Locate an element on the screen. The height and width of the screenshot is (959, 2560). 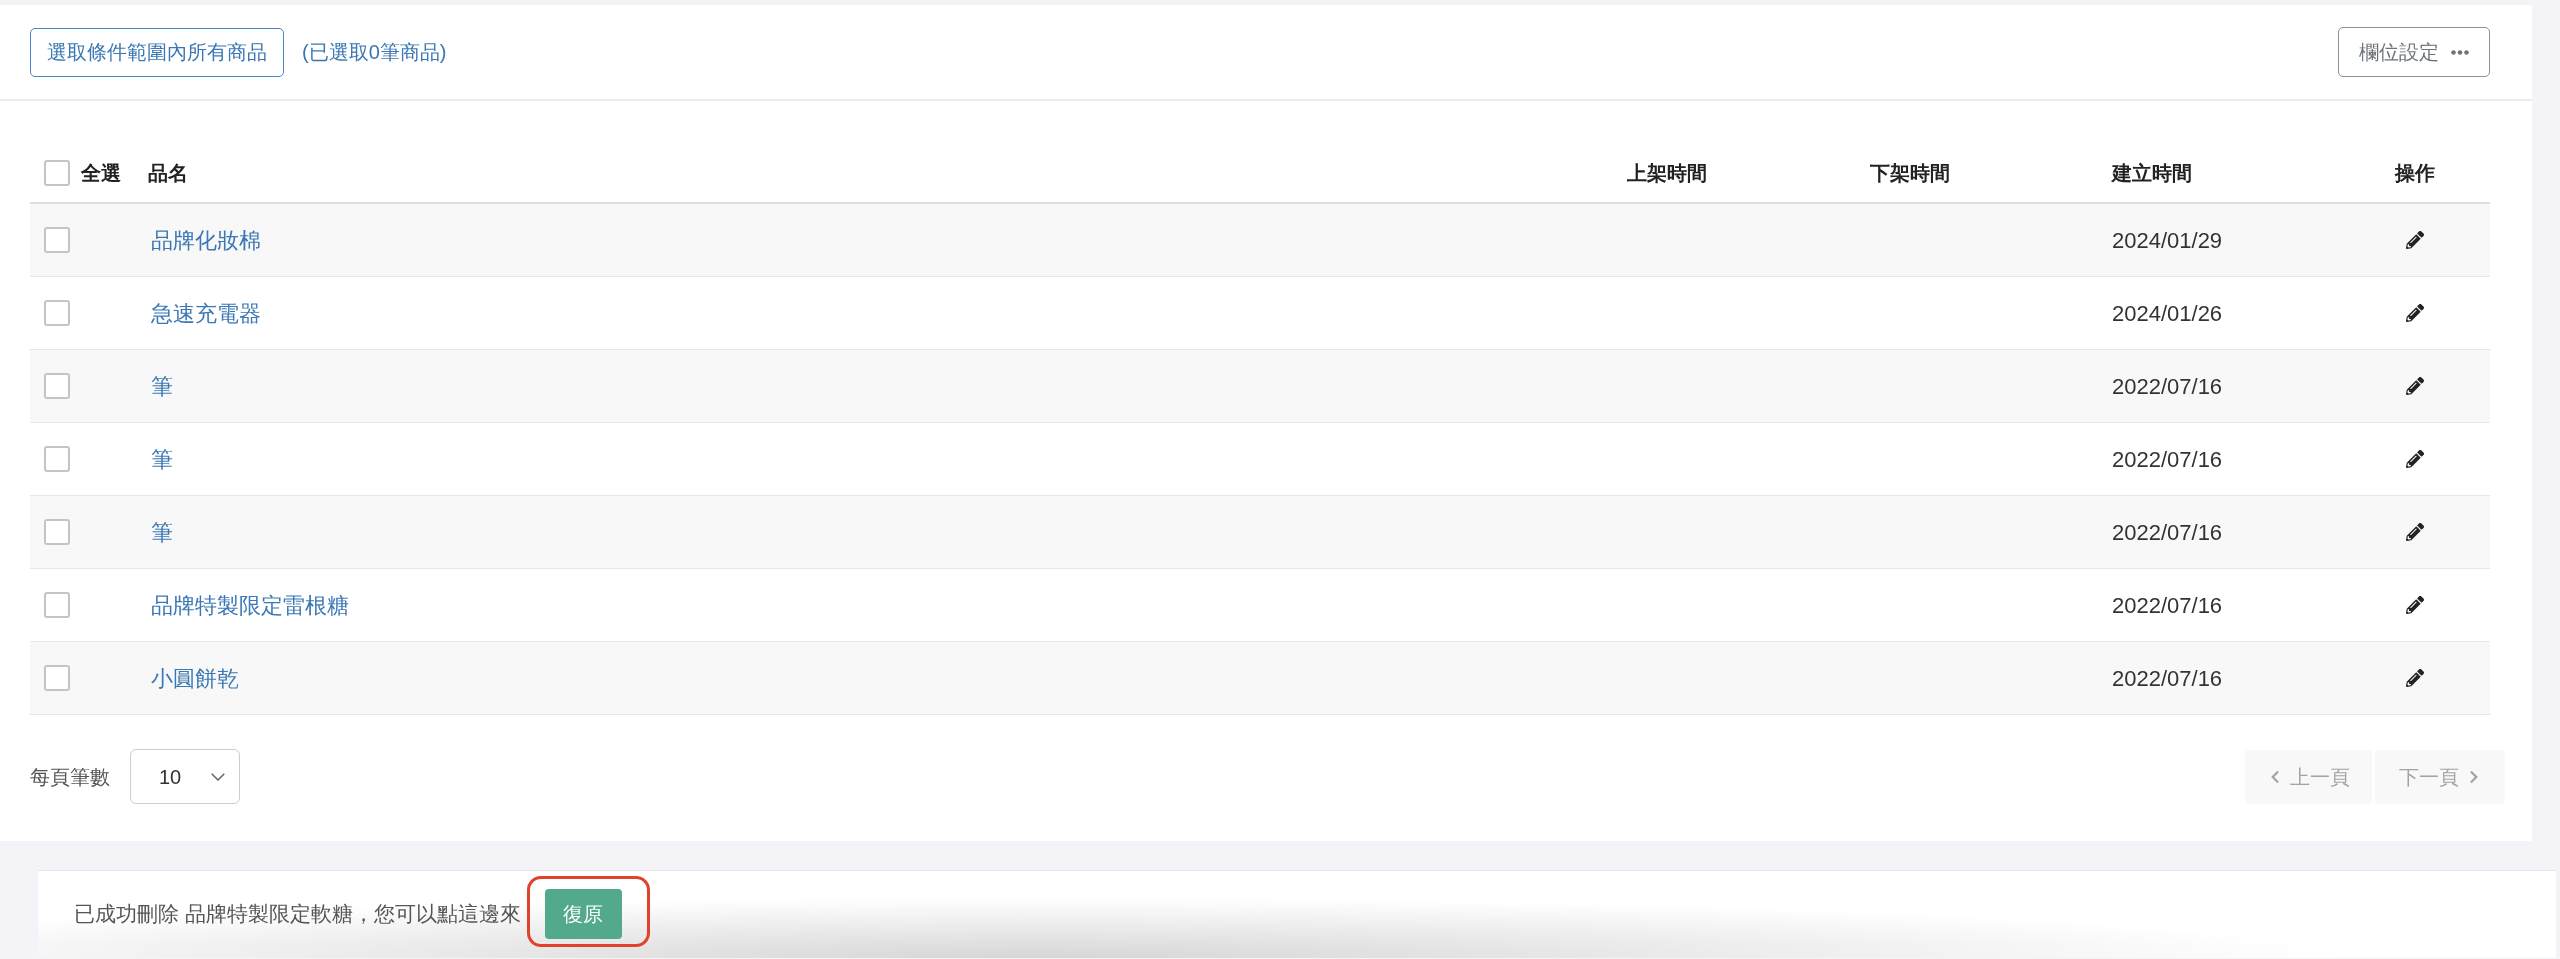
column-header: 上架時間 is located at coordinates (1667, 173).